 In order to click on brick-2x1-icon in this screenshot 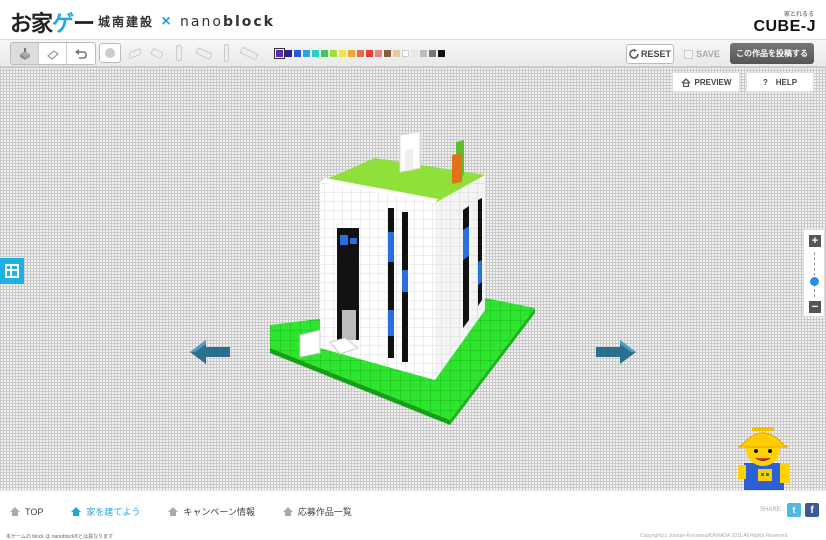, I will do `click(157, 53)`.